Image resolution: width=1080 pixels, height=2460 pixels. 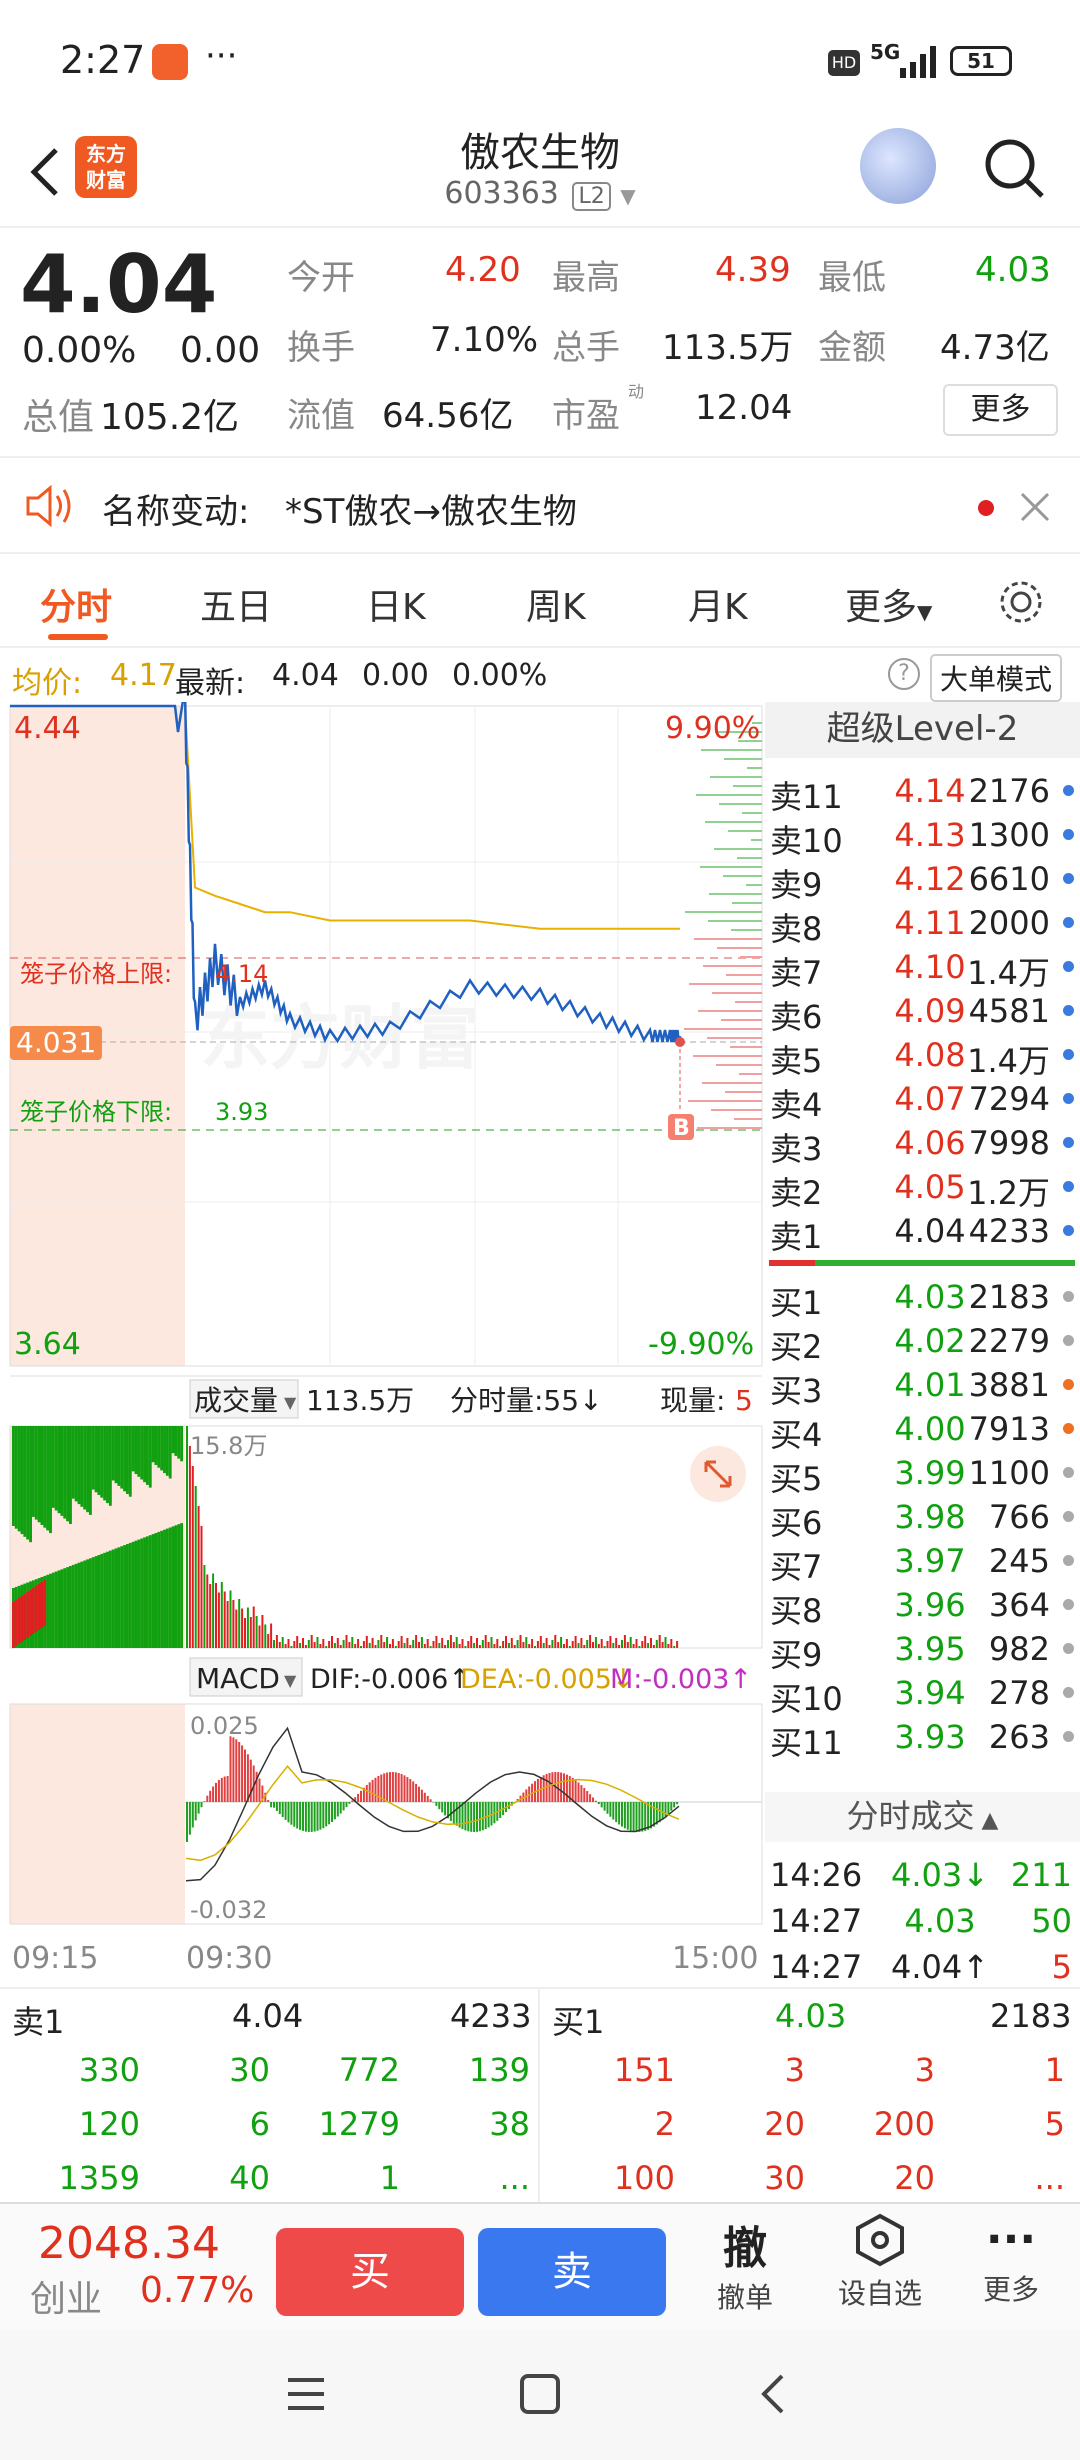 I want to click on system-nav-bar, so click(x=540, y=2395).